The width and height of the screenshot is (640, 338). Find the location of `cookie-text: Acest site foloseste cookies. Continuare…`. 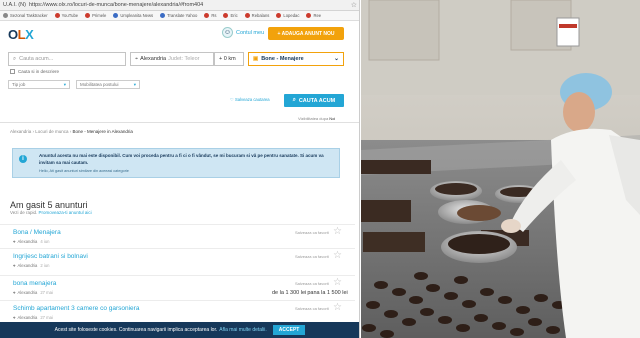

cookie-text: Acest site foloseste cookies. Continuare… is located at coordinates (136, 330).